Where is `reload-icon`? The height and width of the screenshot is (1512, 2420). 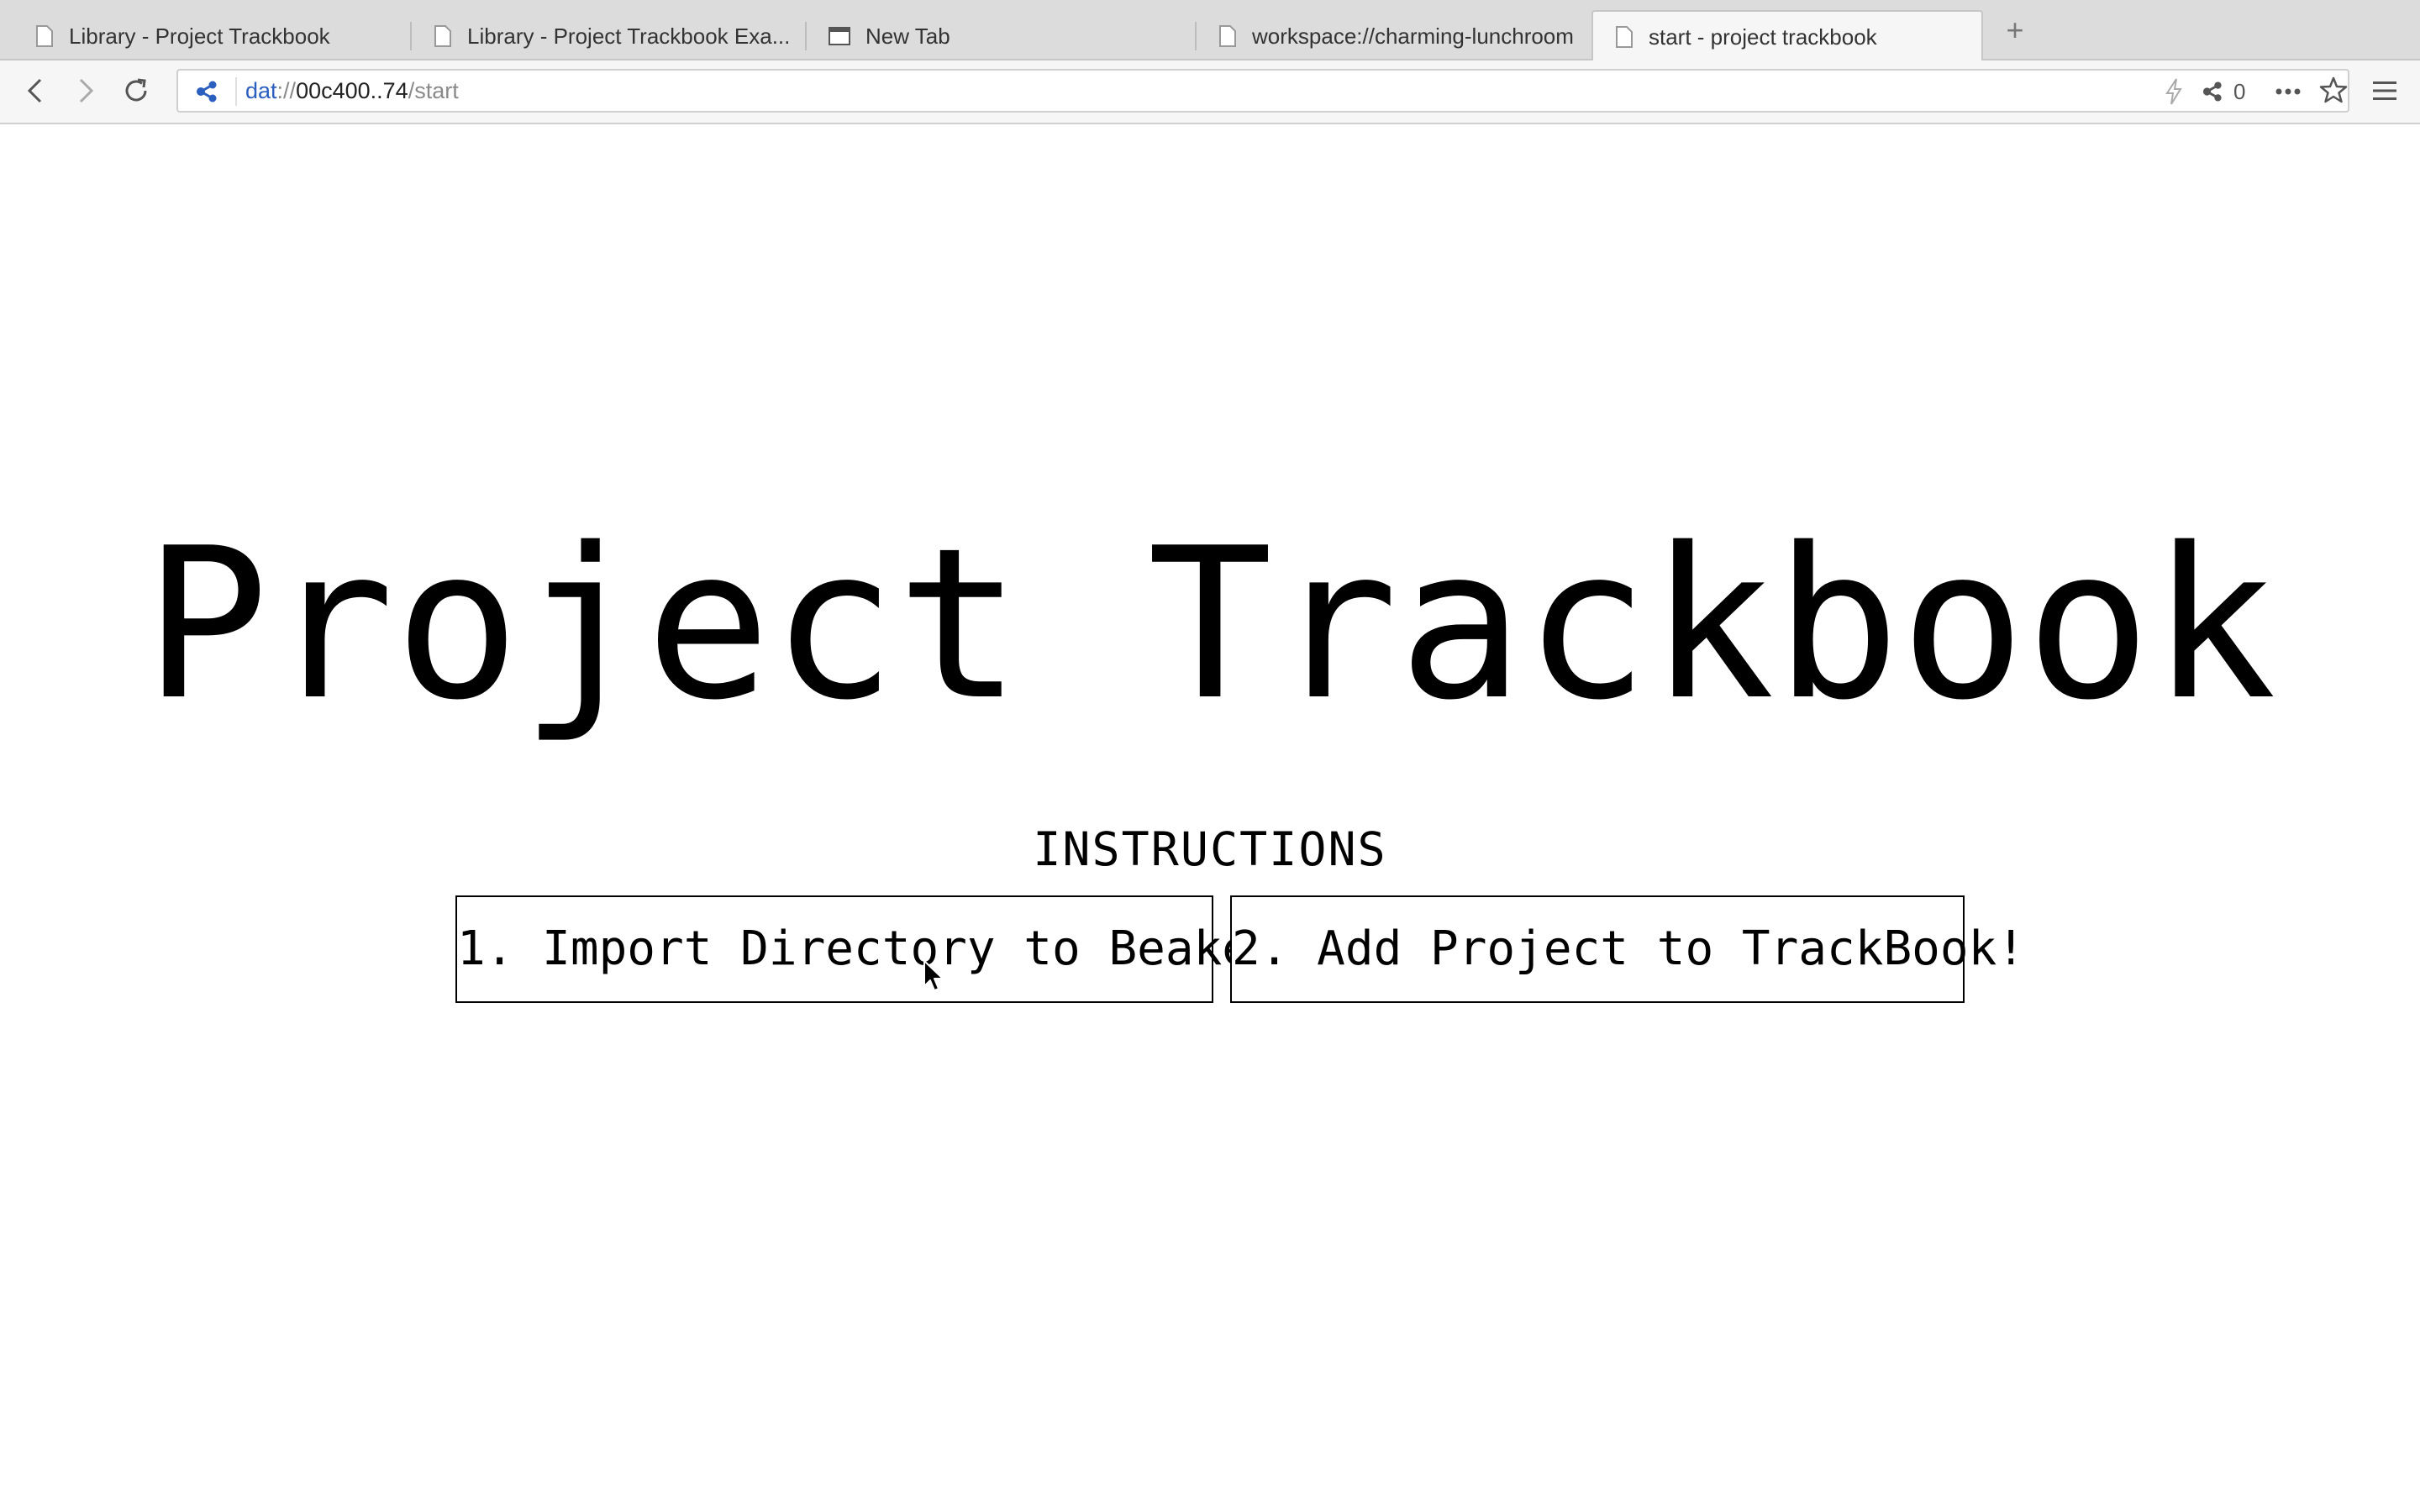 reload-icon is located at coordinates (136, 90).